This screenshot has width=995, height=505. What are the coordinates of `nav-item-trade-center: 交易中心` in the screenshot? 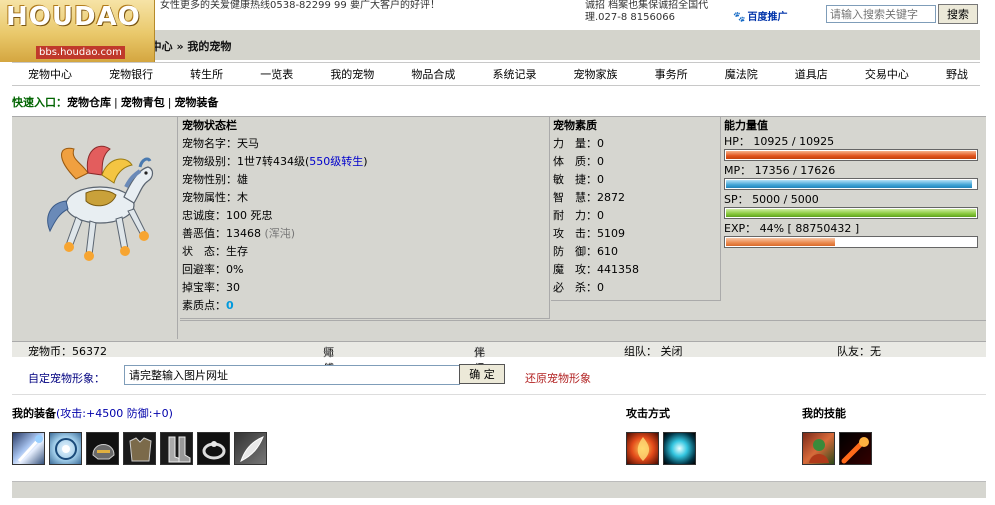 It's located at (887, 74).